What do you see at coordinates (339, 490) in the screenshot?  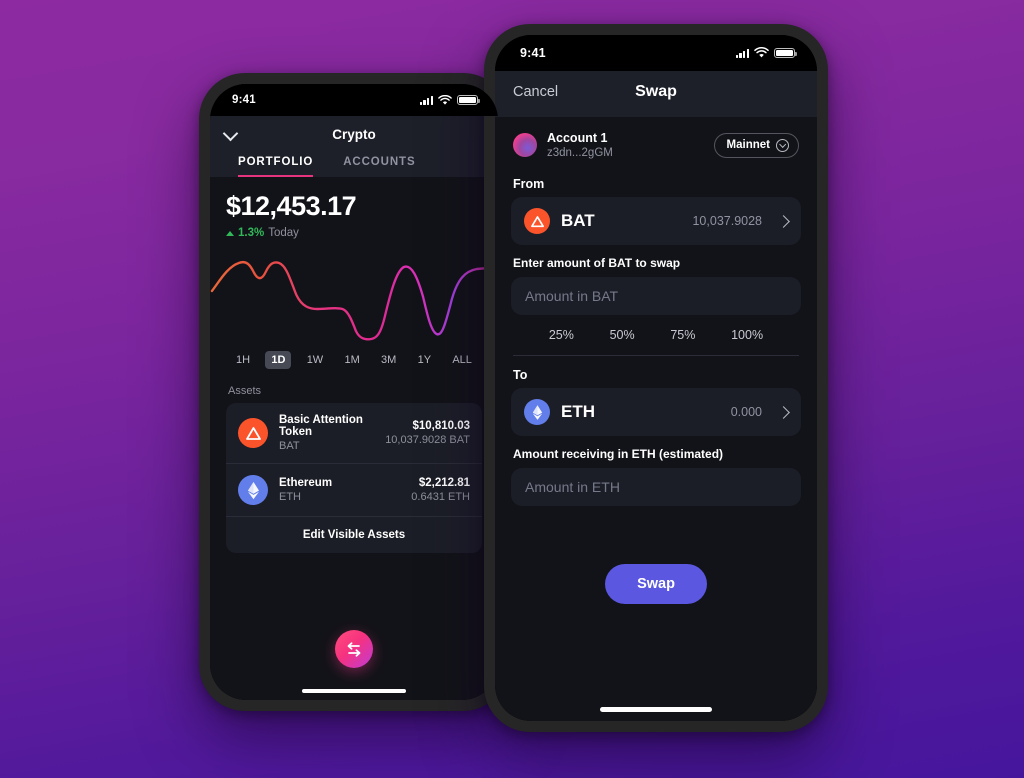 I see `asset-name-block: Ethereum ETH` at bounding box center [339, 490].